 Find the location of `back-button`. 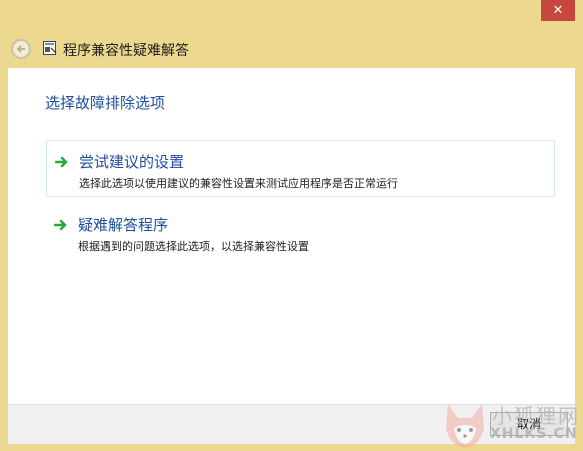

back-button is located at coordinates (21, 49).